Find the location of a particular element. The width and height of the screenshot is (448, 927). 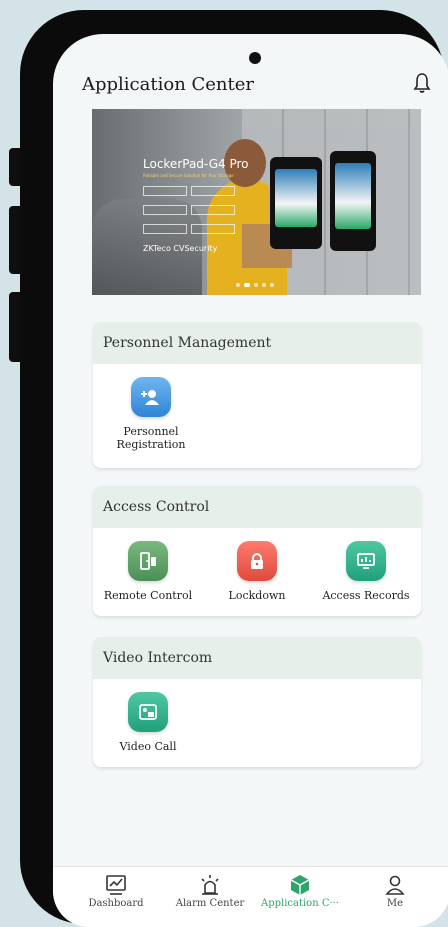

banner-product-name: LockerPad-G4 Pro is located at coordinates (196, 164).